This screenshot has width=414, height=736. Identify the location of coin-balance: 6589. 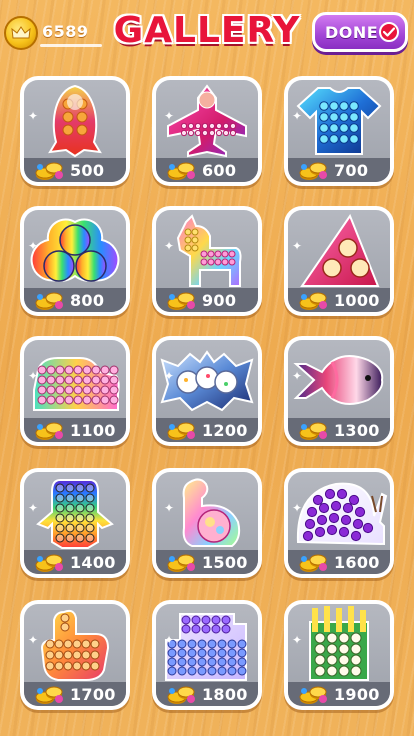
(65, 31).